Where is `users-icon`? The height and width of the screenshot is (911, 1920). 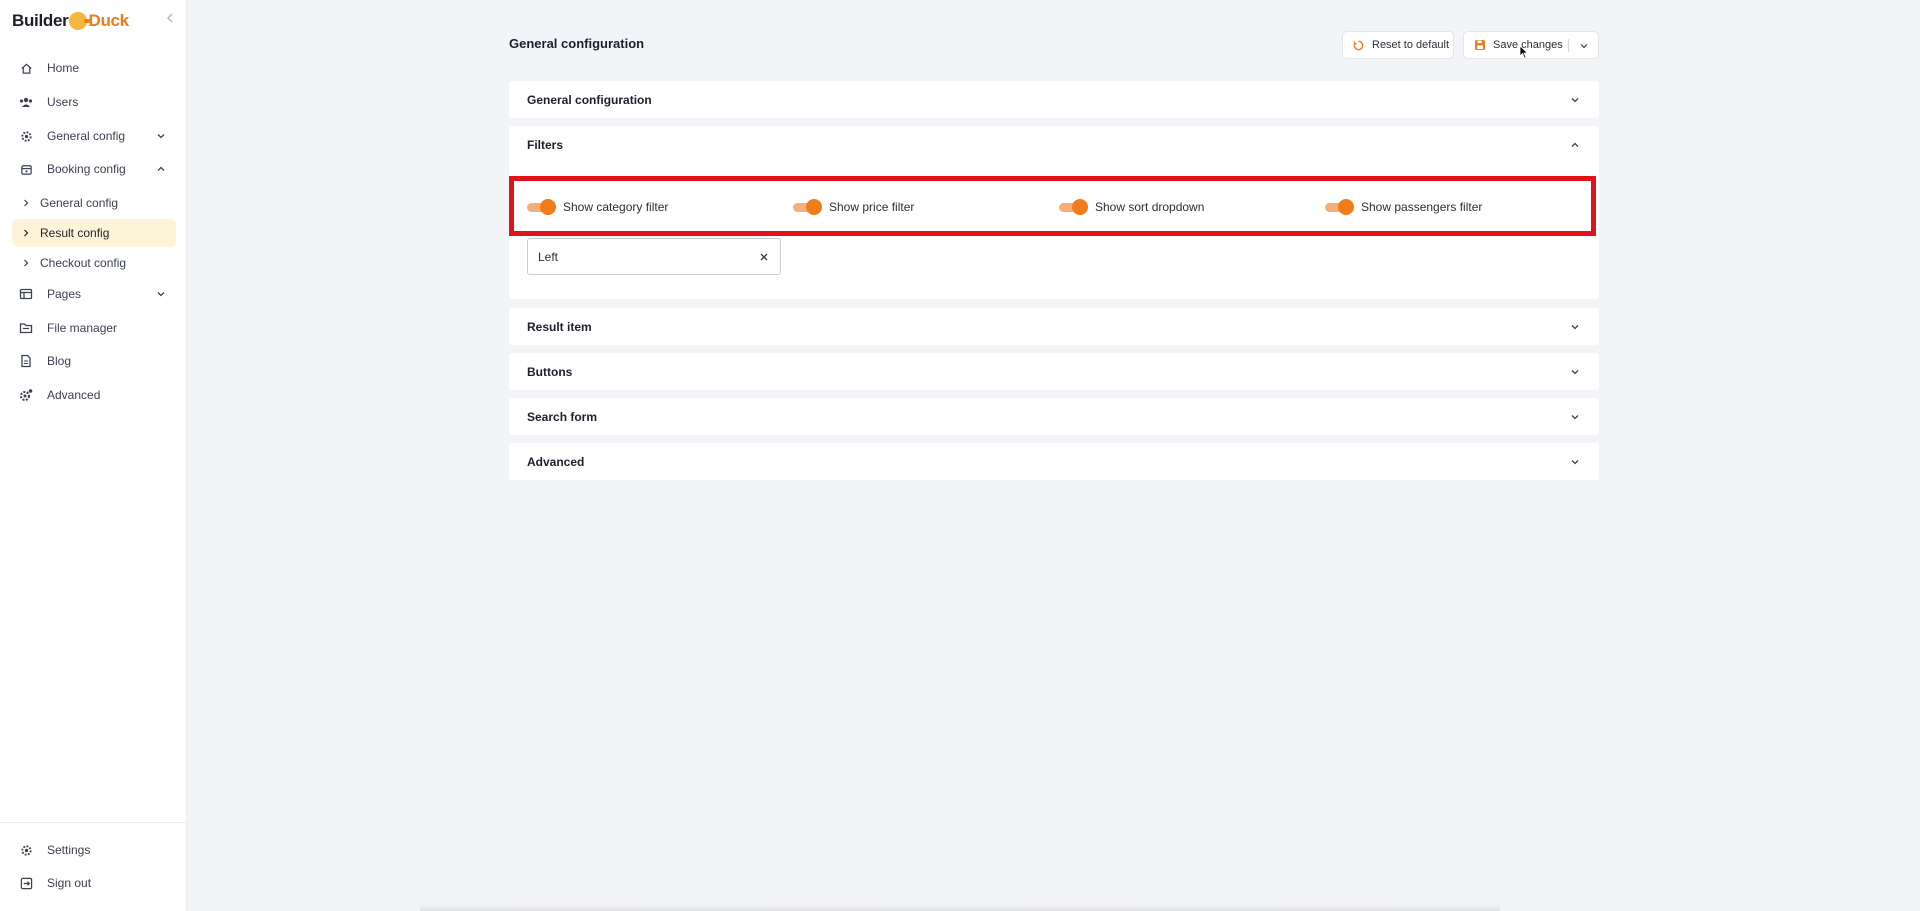
users-icon is located at coordinates (26, 102).